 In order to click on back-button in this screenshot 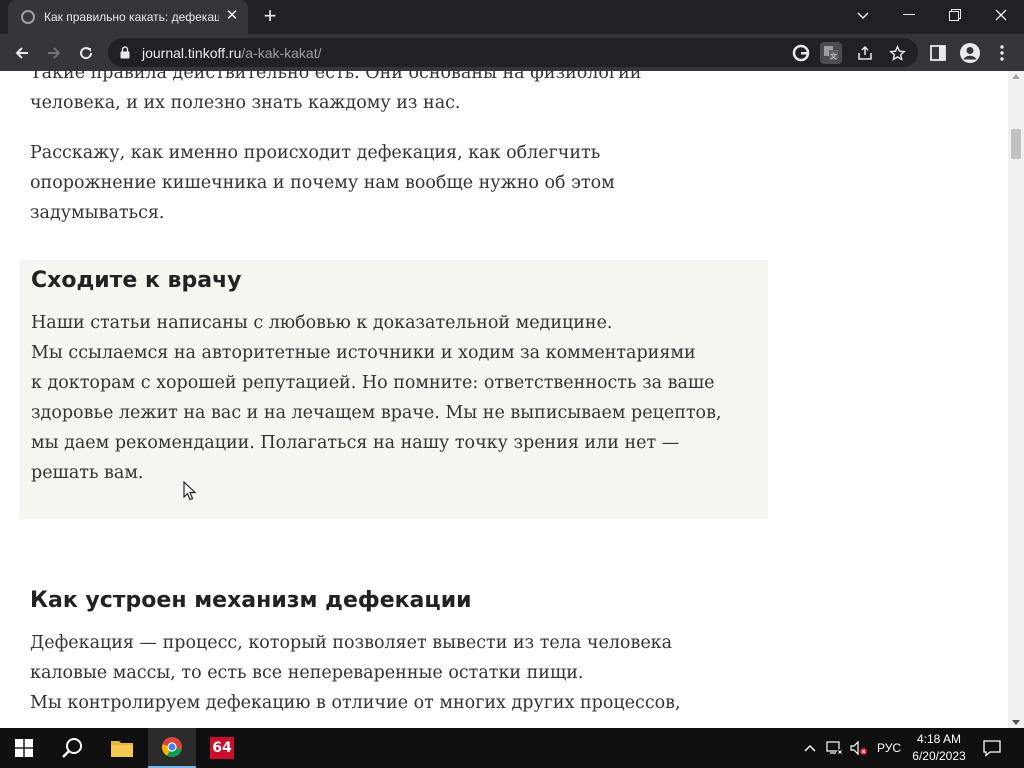, I will do `click(22, 53)`.